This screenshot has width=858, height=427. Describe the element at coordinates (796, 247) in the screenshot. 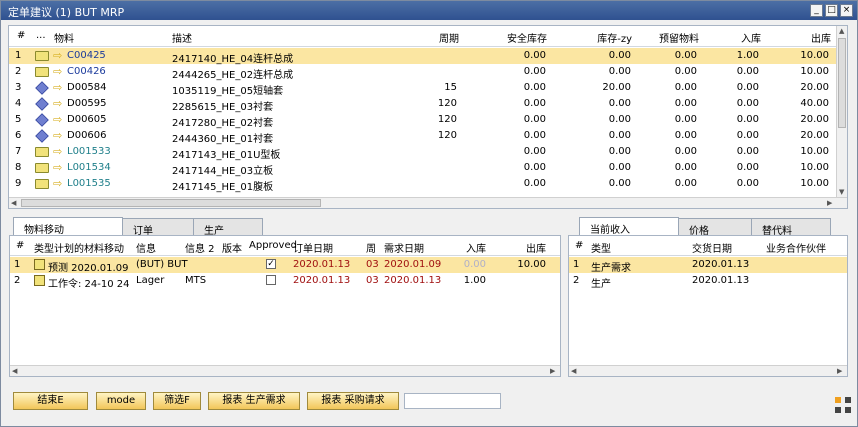

I see `rcol-partner: 业务合作伙伴` at that location.